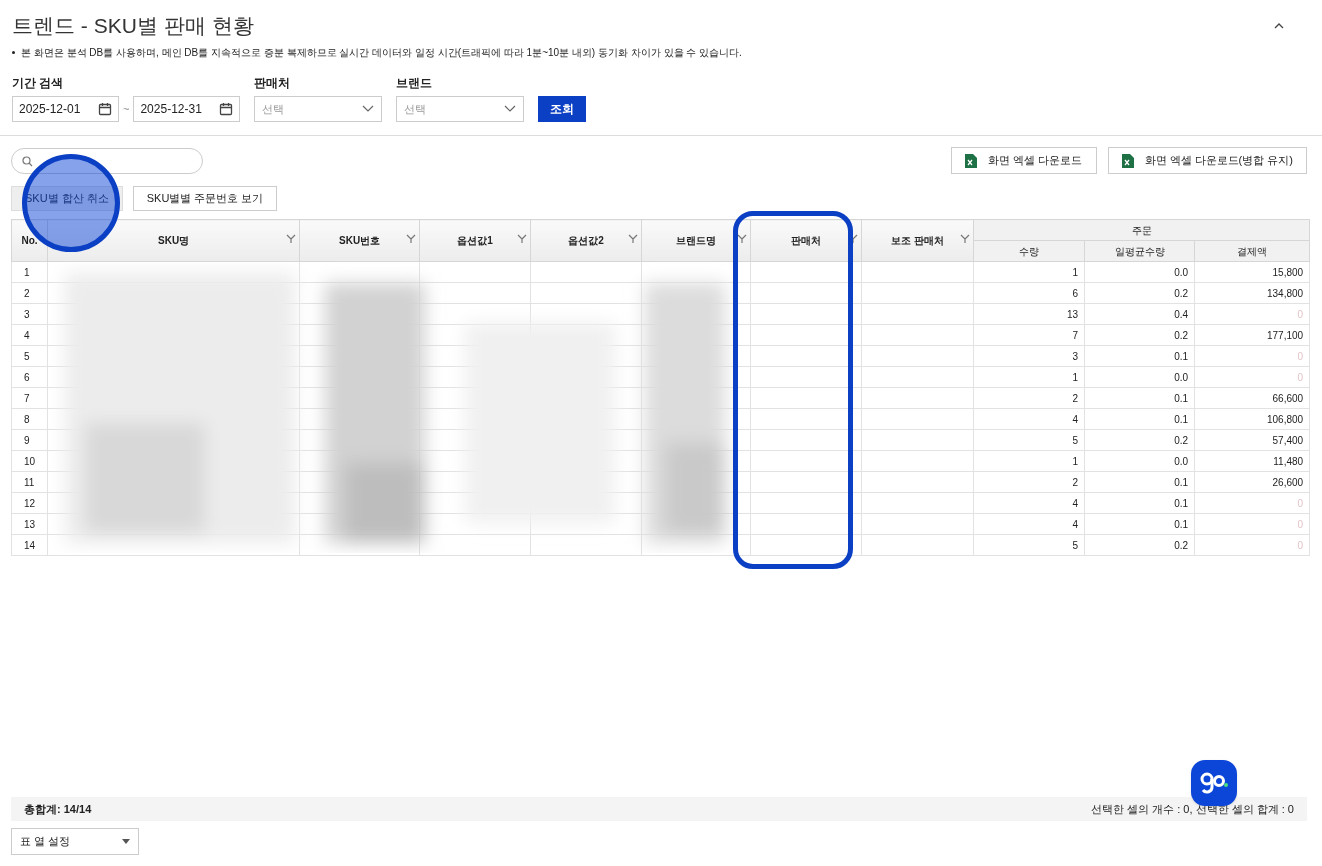  What do you see at coordinates (29, 356) in the screenshot?
I see `row-number: 5` at bounding box center [29, 356].